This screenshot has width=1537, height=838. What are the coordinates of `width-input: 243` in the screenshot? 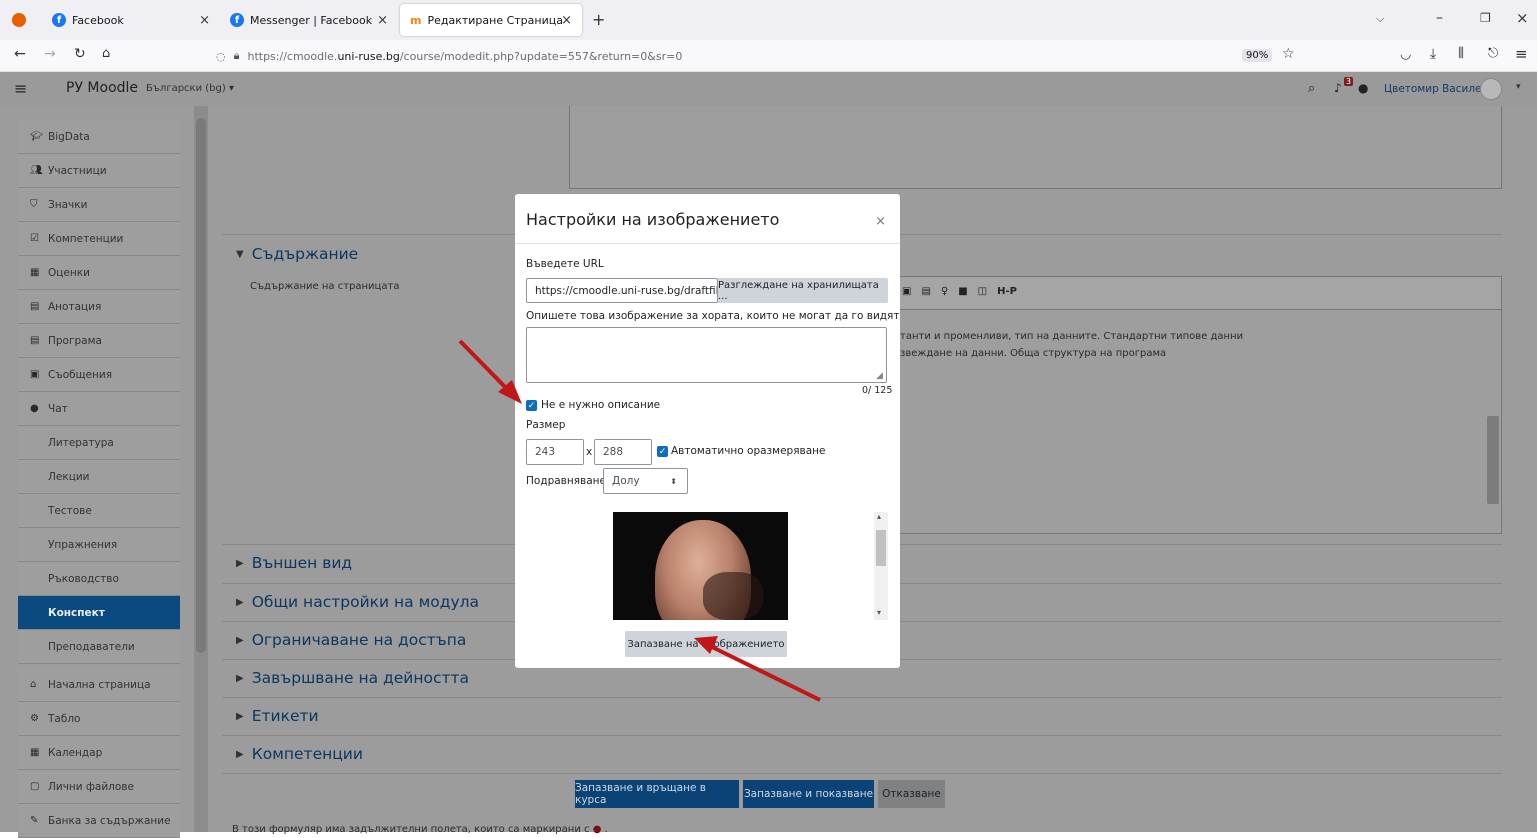 It's located at (555, 452).